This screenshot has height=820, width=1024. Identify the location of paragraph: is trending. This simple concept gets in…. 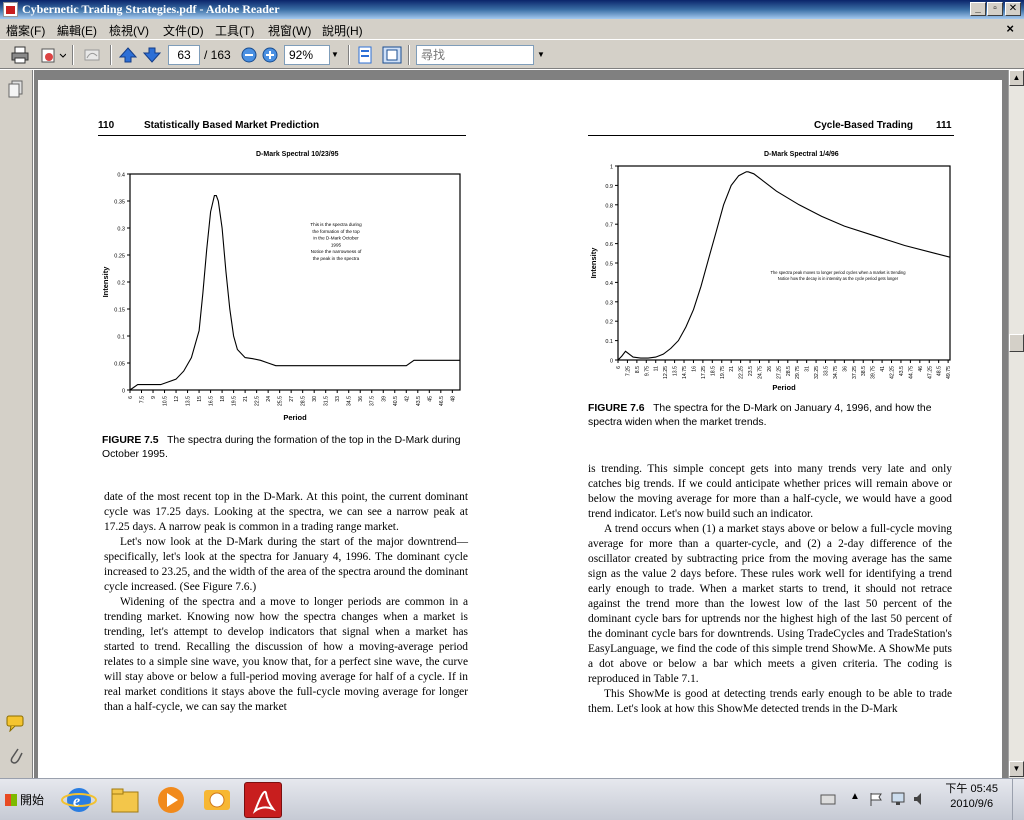
(770, 491).